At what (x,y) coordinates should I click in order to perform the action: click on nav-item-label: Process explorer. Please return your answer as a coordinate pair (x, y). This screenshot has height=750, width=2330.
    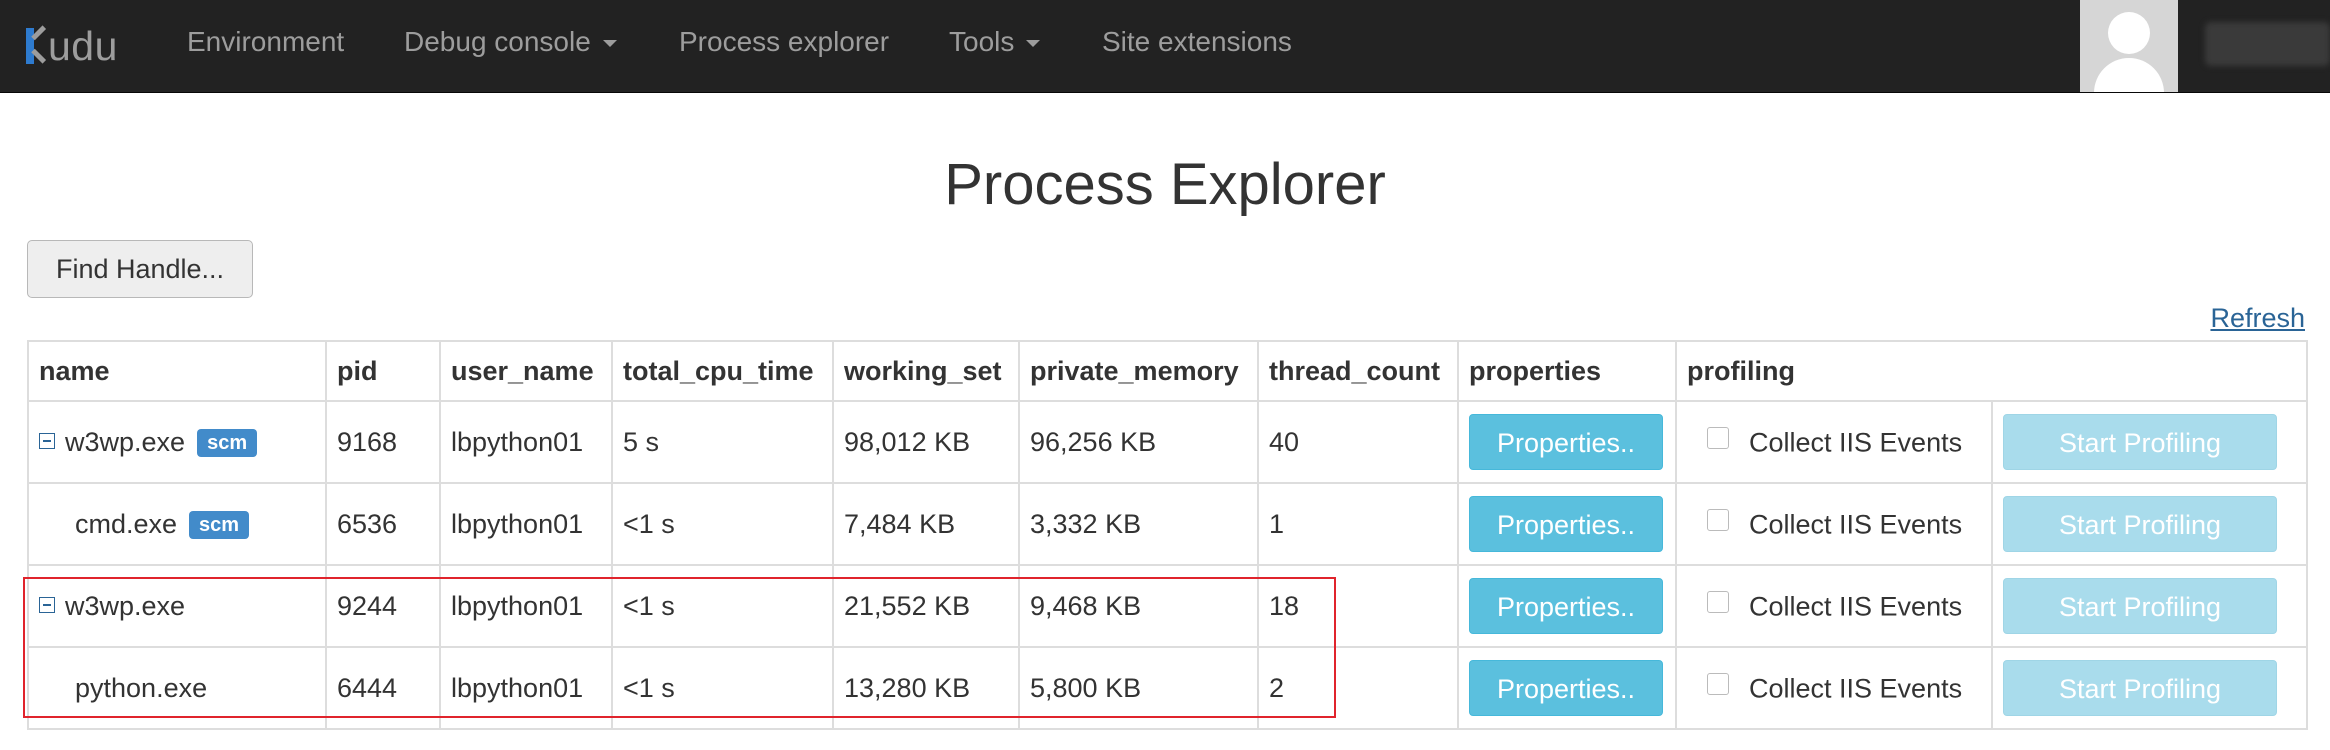
    Looking at the image, I should click on (784, 41).